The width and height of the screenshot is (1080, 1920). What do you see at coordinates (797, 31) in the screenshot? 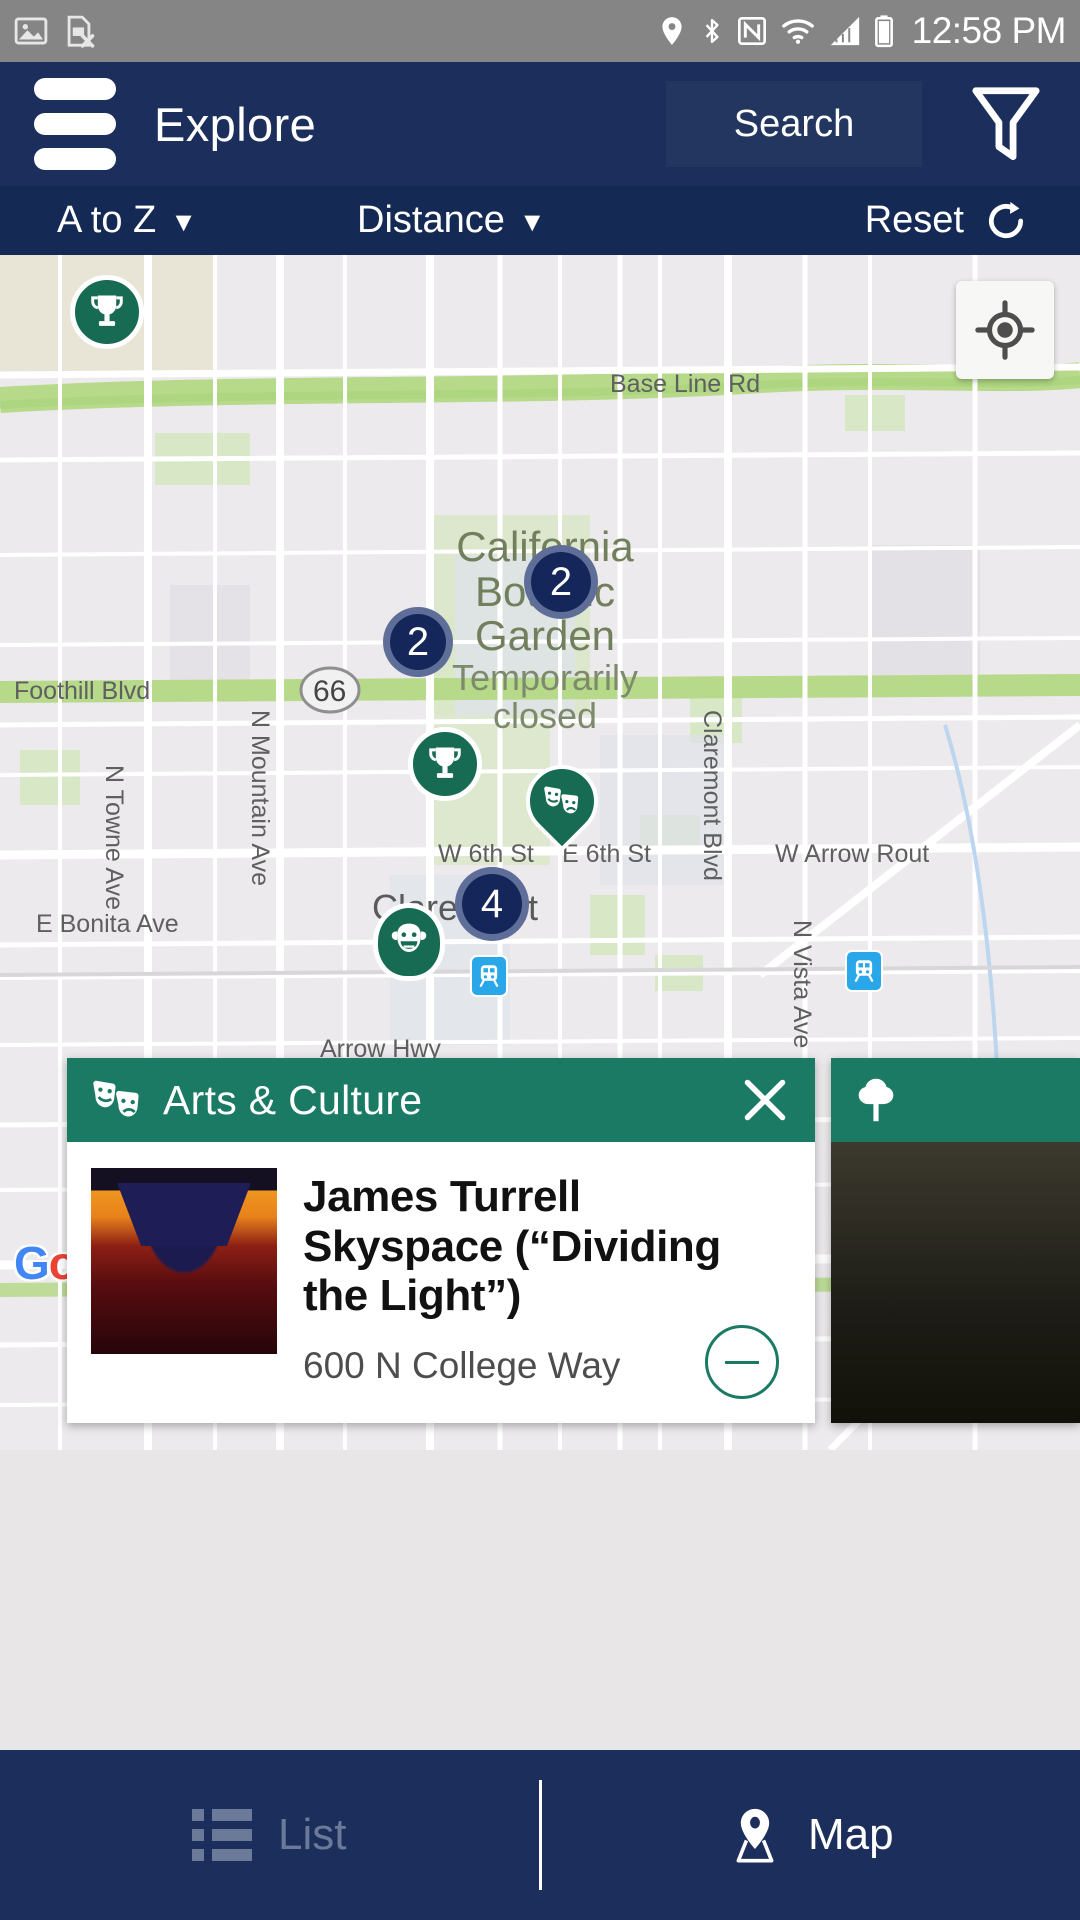
I see `wifi-icon` at bounding box center [797, 31].